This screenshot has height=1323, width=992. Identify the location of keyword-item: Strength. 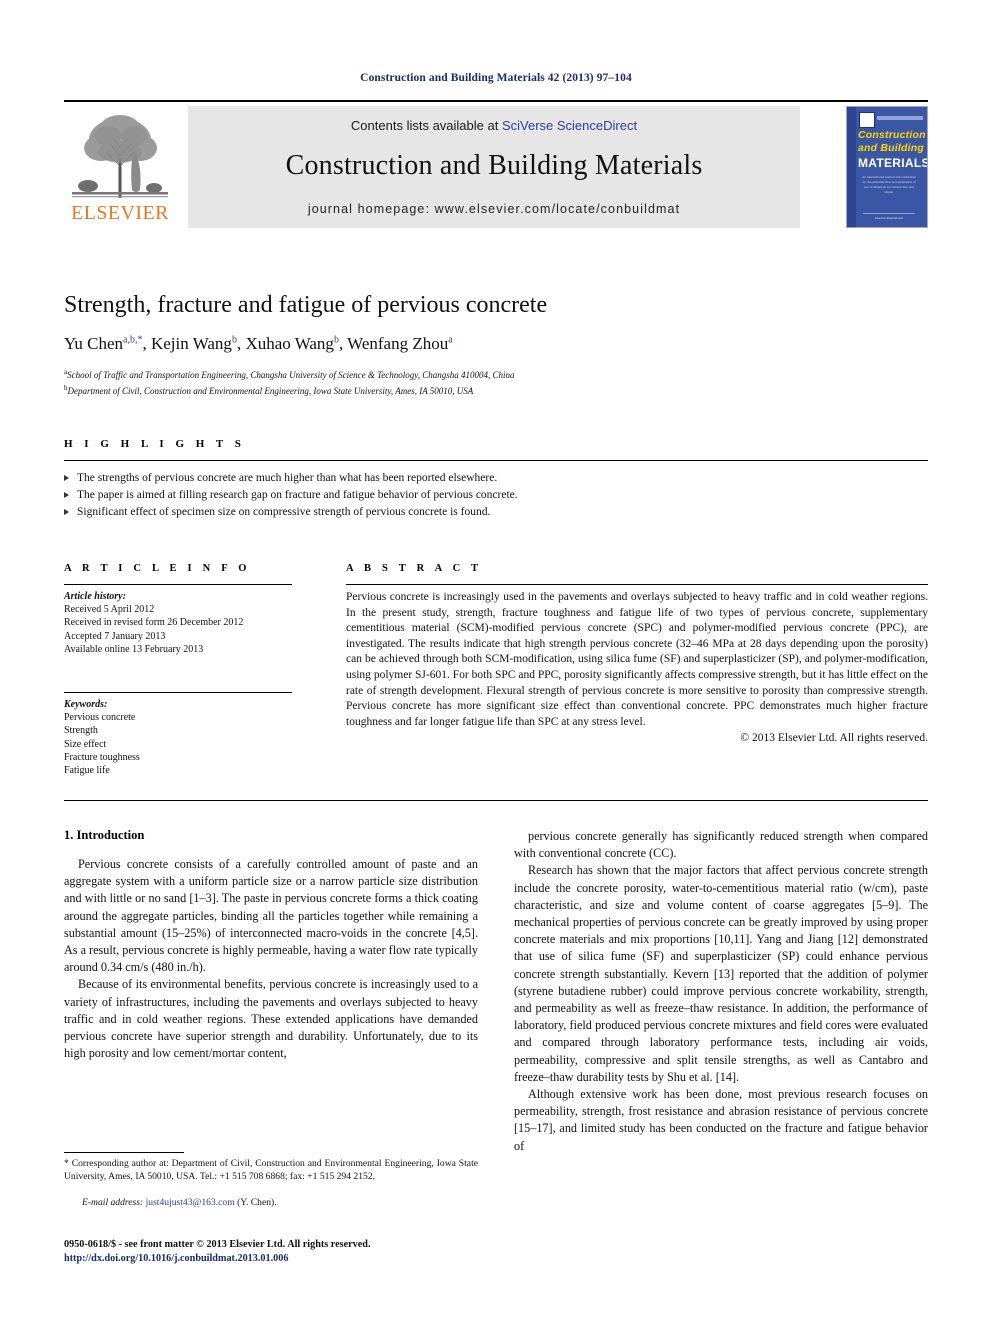
(81, 731).